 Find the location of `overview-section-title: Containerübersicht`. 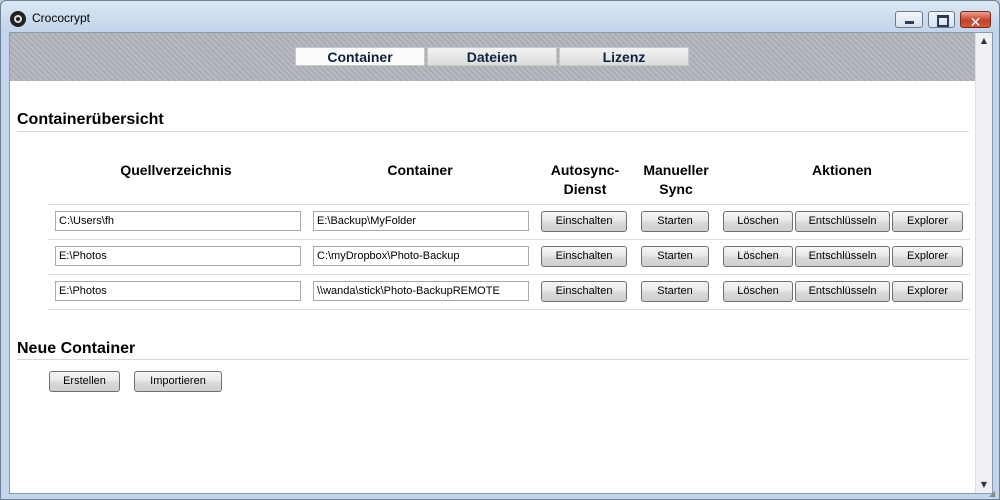

overview-section-title: Containerübersicht is located at coordinates (90, 119).